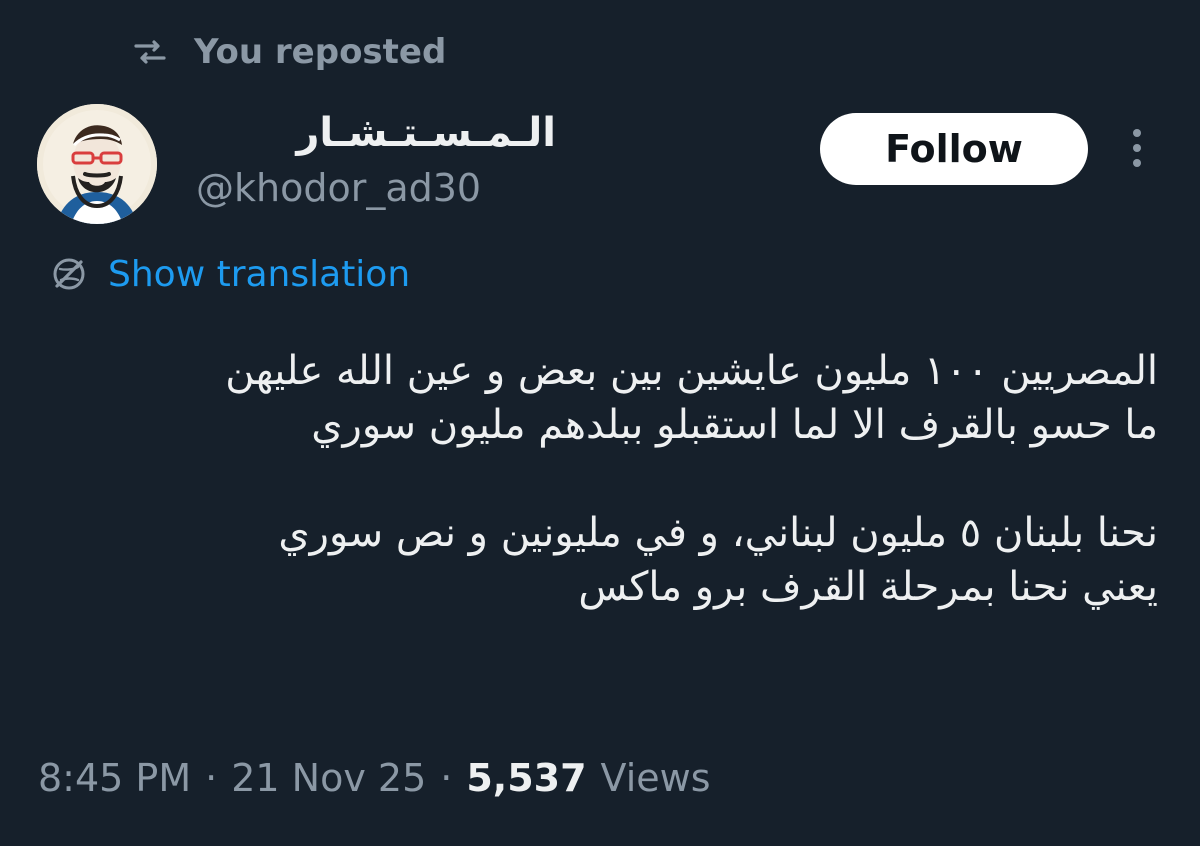 This screenshot has width=1200, height=846. What do you see at coordinates (376, 133) in the screenshot?
I see `author-display-name: الـمـسـتـشـار` at bounding box center [376, 133].